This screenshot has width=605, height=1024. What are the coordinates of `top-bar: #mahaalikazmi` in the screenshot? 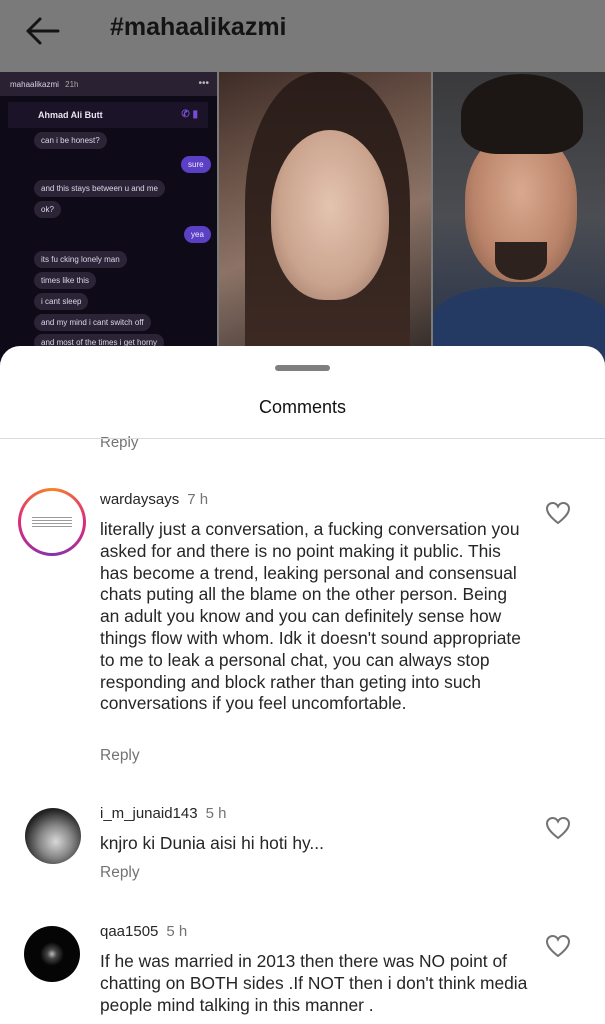 It's located at (302, 35).